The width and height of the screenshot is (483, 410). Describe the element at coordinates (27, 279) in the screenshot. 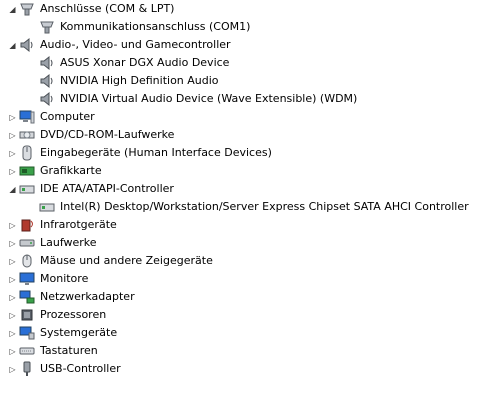

I see `monitor-icon` at that location.